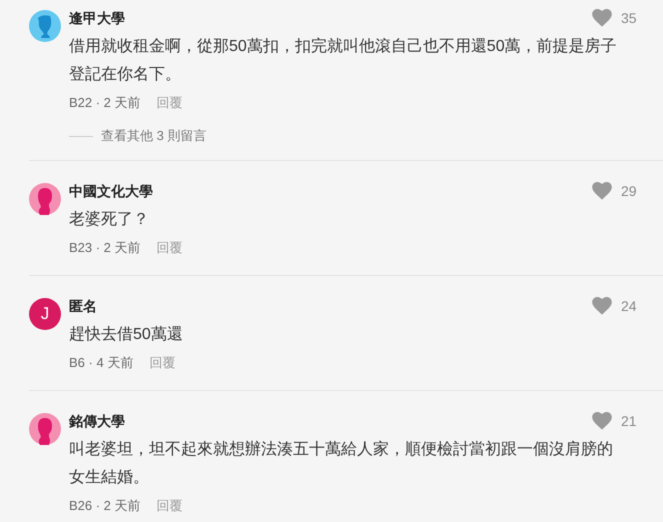 The image size is (663, 522). Describe the element at coordinates (105, 506) in the screenshot. I see `floor-and-time: B26 · 2 天前` at that location.